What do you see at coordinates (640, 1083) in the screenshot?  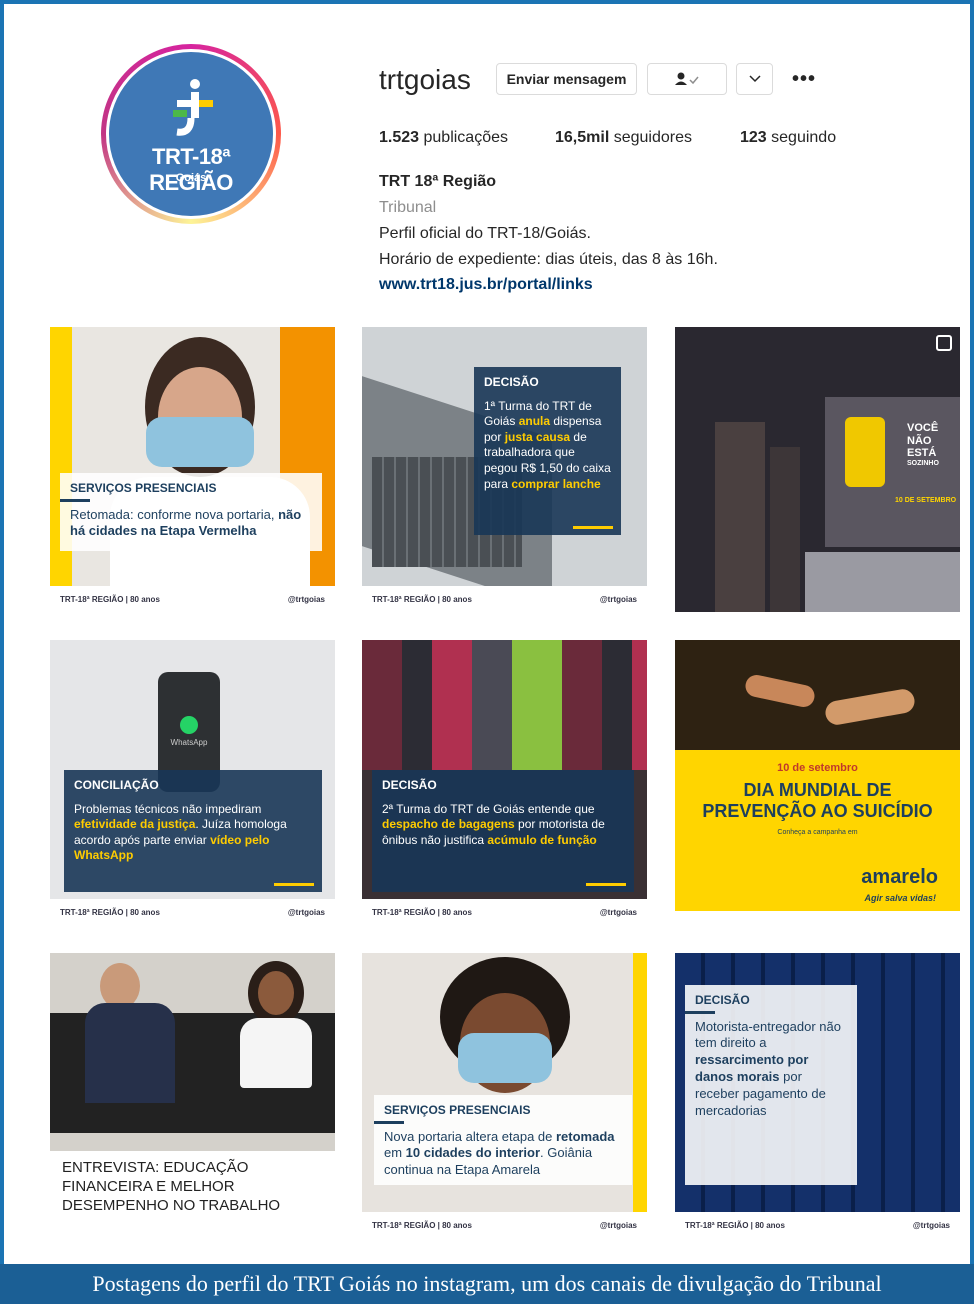 I see `yellow-accent-bar` at bounding box center [640, 1083].